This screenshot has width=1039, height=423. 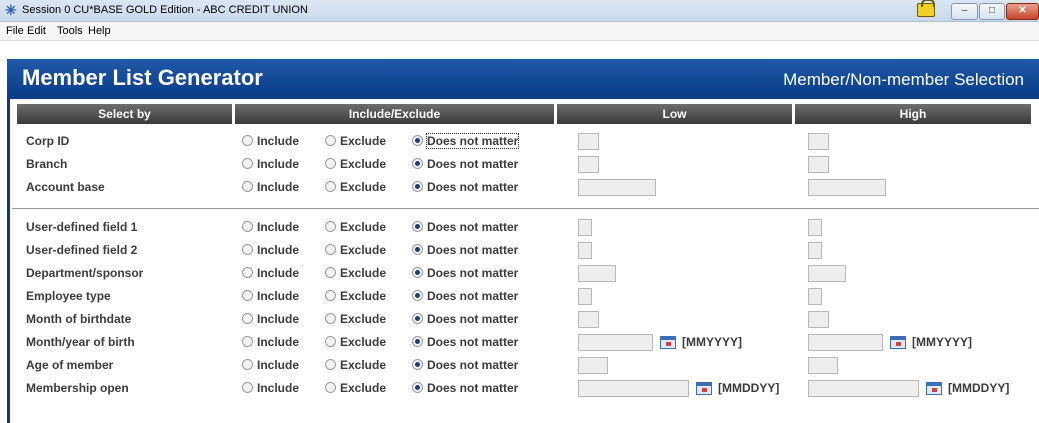 I want to click on menu-edit: Edit, so click(x=36, y=31).